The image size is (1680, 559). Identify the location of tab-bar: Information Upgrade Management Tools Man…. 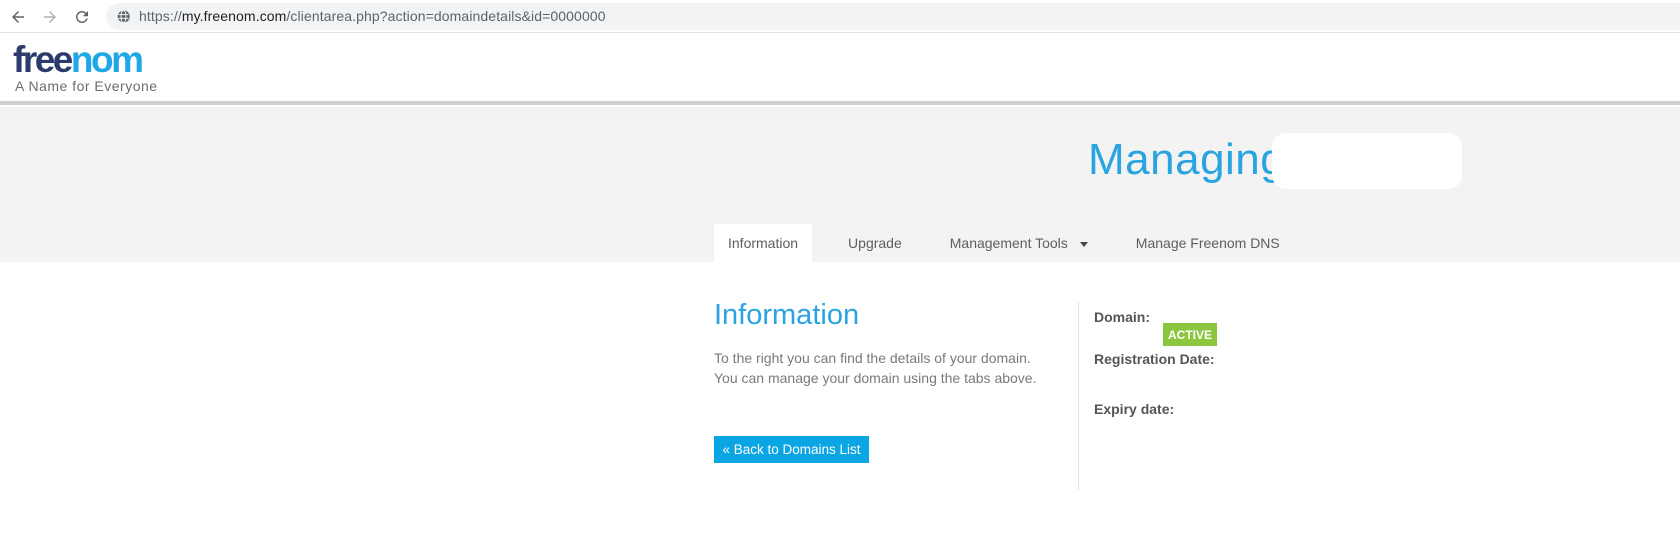
(1004, 243).